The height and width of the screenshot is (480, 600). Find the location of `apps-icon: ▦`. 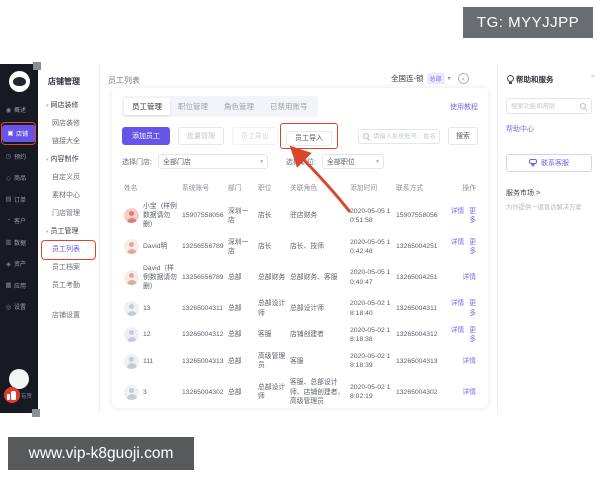

apps-icon: ▦ is located at coordinates (8, 286).